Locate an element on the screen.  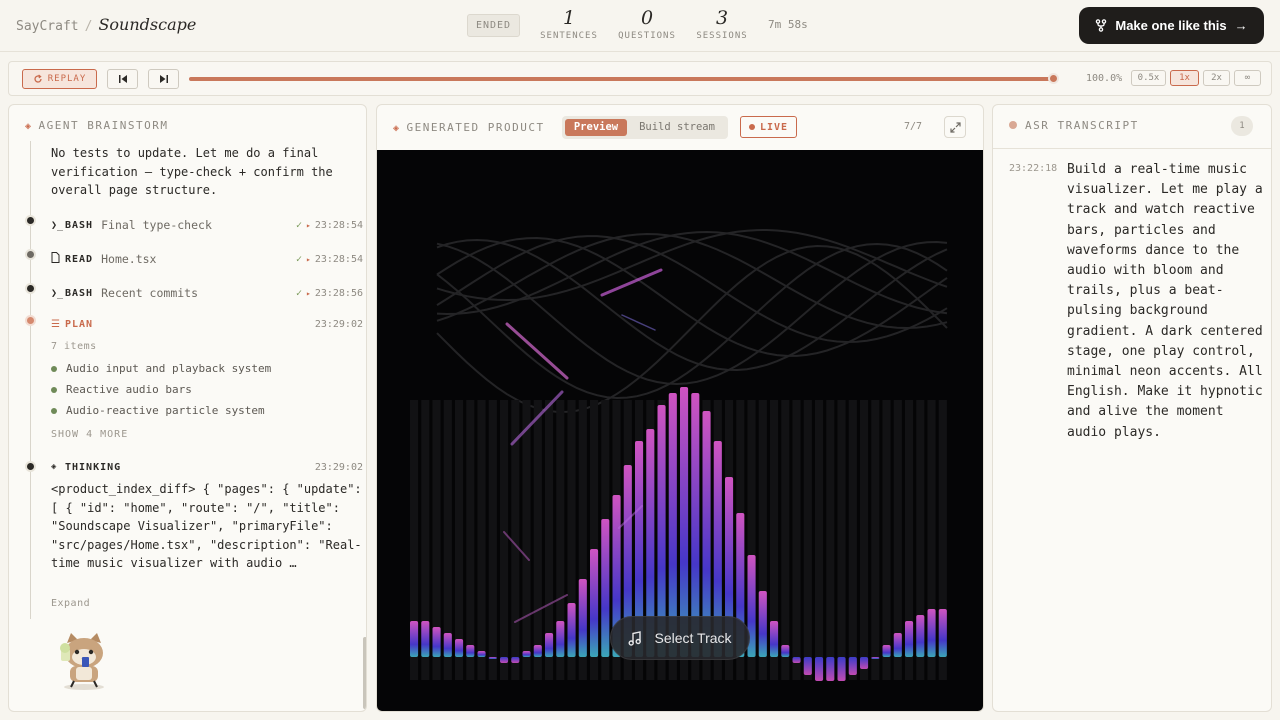
arrow-right-icon: → is located at coordinates (1241, 25).